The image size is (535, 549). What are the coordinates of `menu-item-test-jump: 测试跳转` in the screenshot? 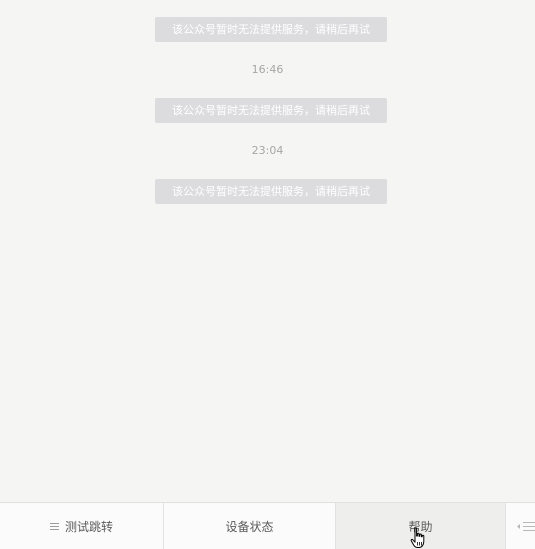 It's located at (82, 526).